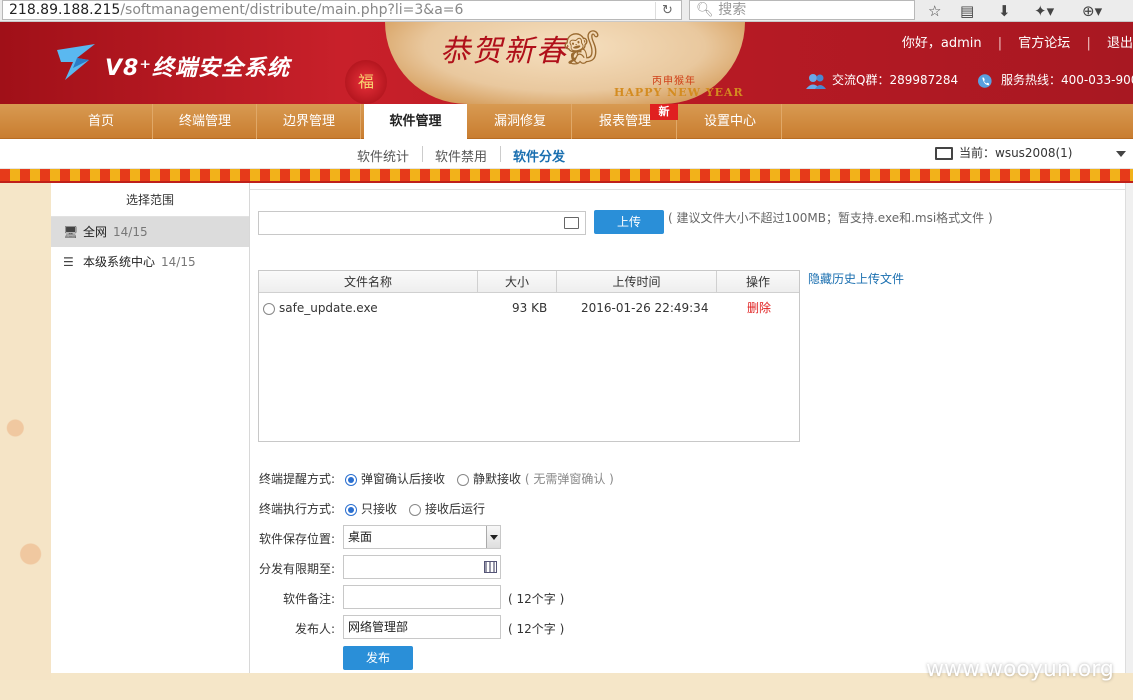  I want to click on nav-settings: 设置中心, so click(730, 121).